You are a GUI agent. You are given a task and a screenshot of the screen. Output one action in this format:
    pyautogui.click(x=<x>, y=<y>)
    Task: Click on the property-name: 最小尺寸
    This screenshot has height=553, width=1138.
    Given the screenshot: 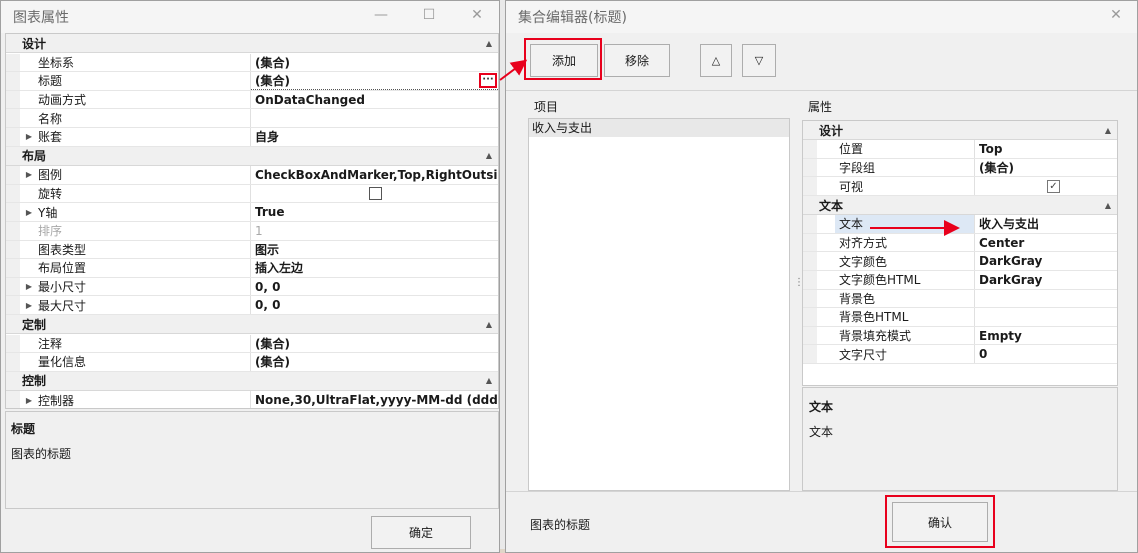 What is the action you would take?
    pyautogui.click(x=144, y=286)
    